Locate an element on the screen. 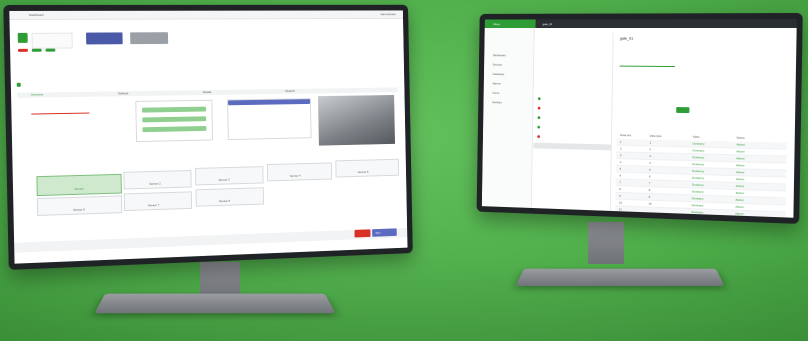 Image resolution: width=808 pixels, height=341 pixels. device-card is located at coordinates (51, 41).